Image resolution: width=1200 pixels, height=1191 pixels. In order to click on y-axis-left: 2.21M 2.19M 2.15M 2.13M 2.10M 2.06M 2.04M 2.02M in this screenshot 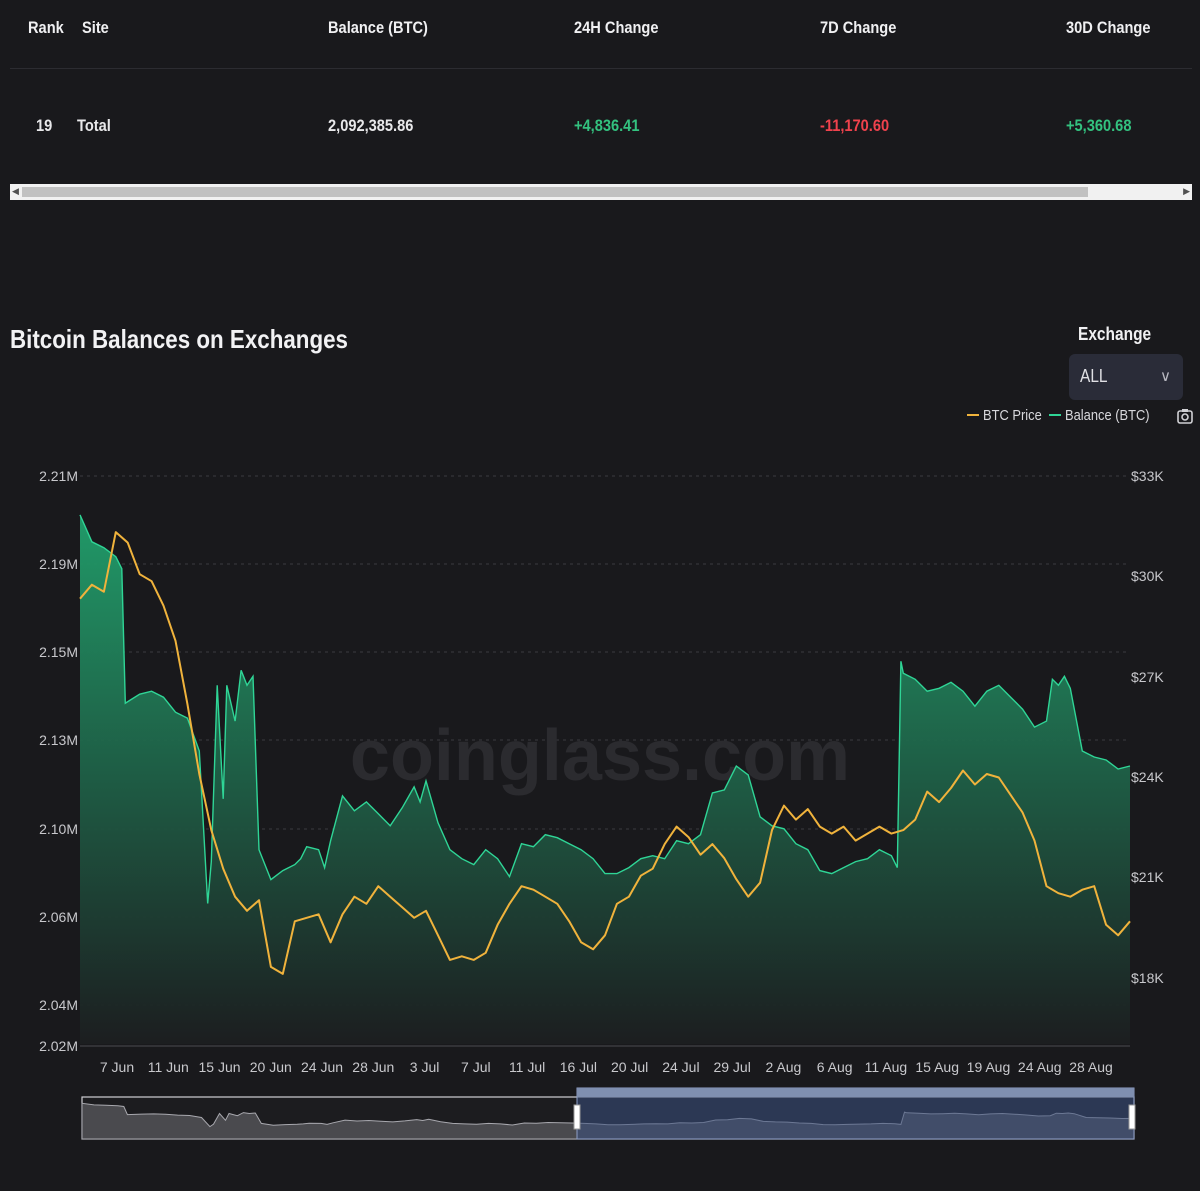, I will do `click(58, 761)`.